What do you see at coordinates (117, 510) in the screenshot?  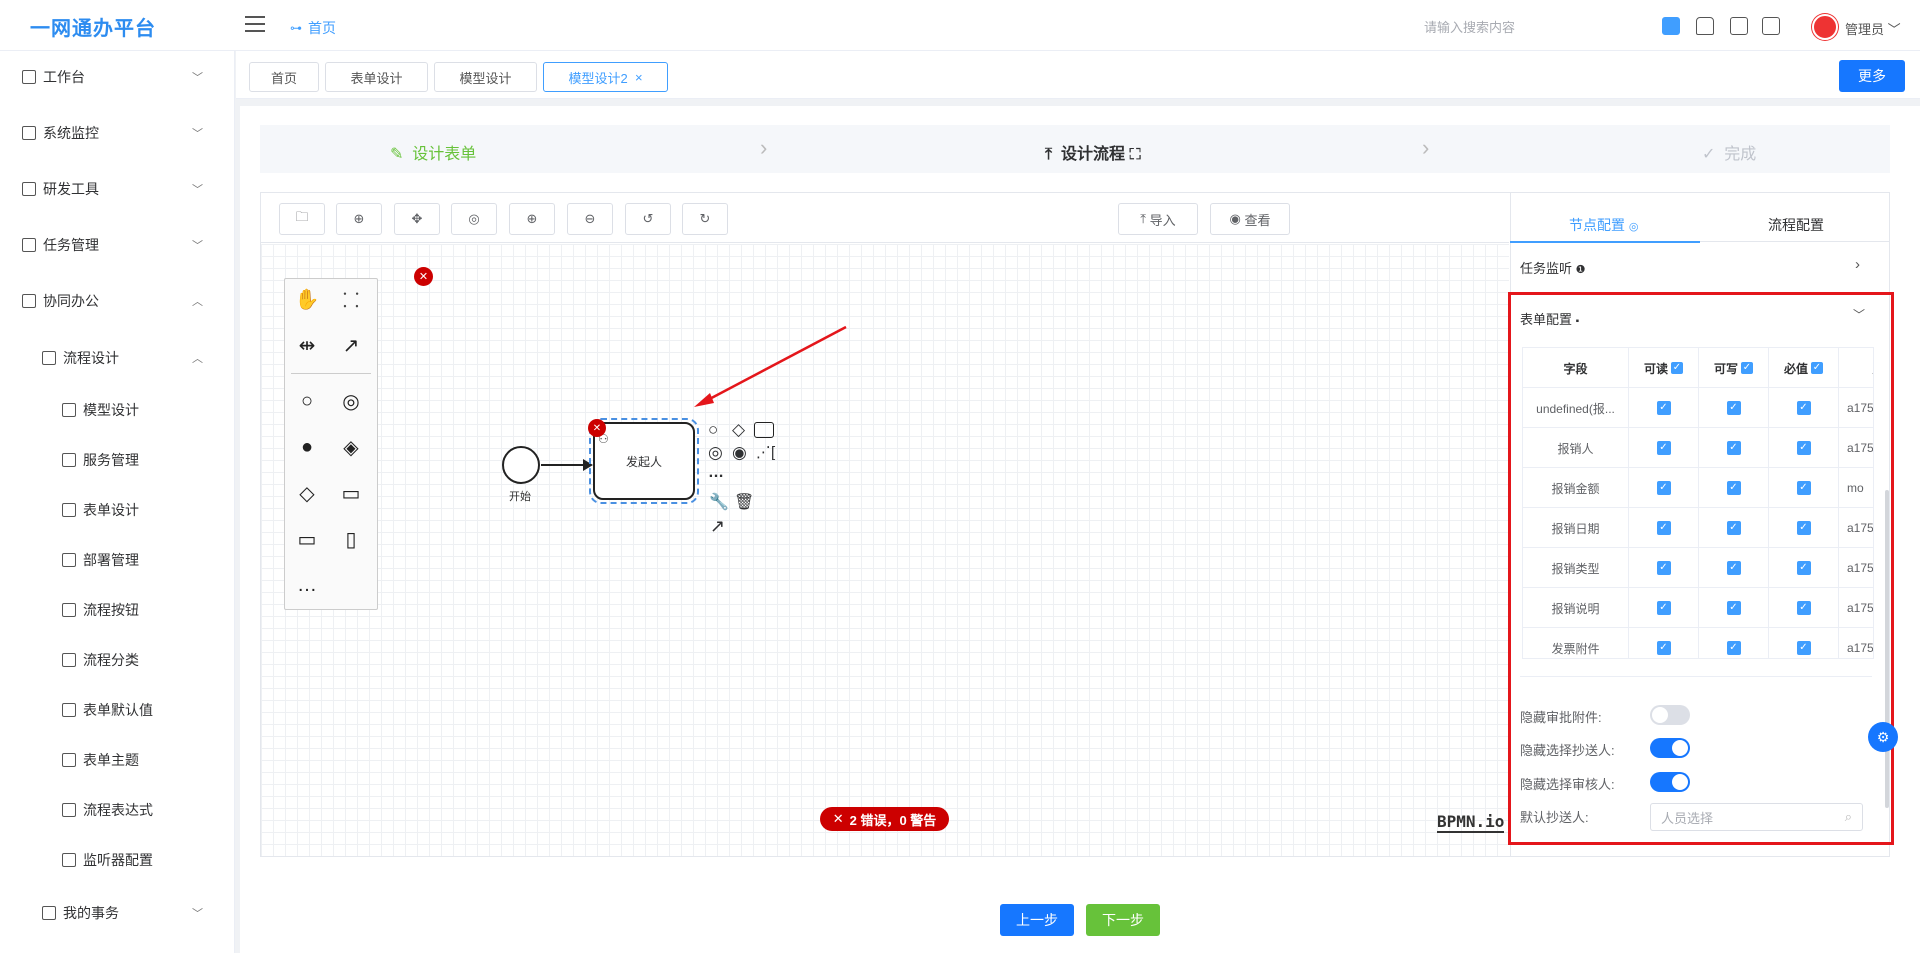 I see `sidebar-item: 表单设计` at bounding box center [117, 510].